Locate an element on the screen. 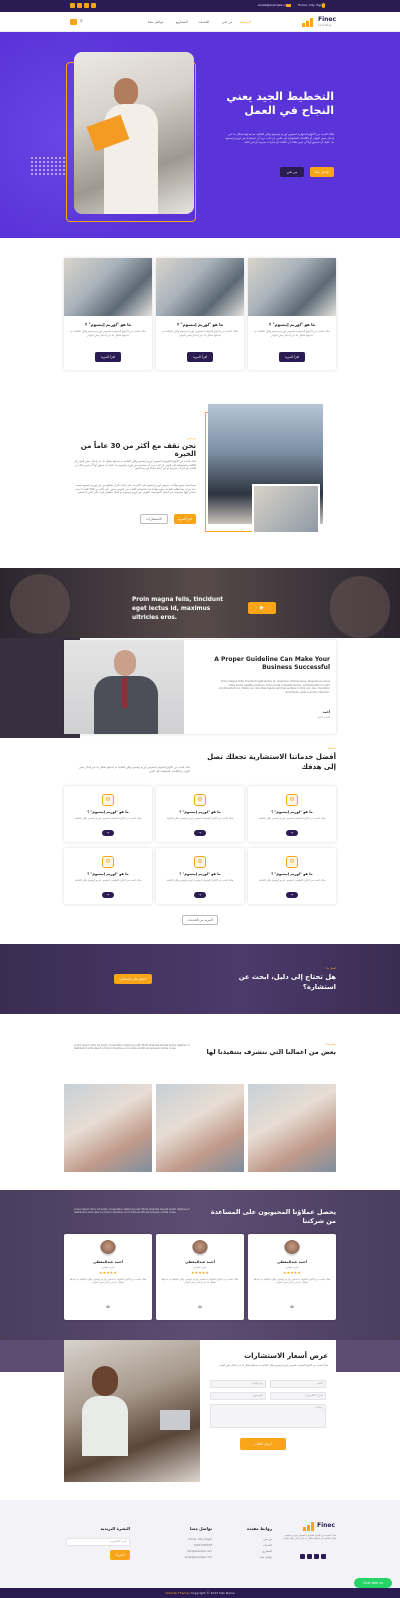  quote-icon: ❝ is located at coordinates (292, 1308).